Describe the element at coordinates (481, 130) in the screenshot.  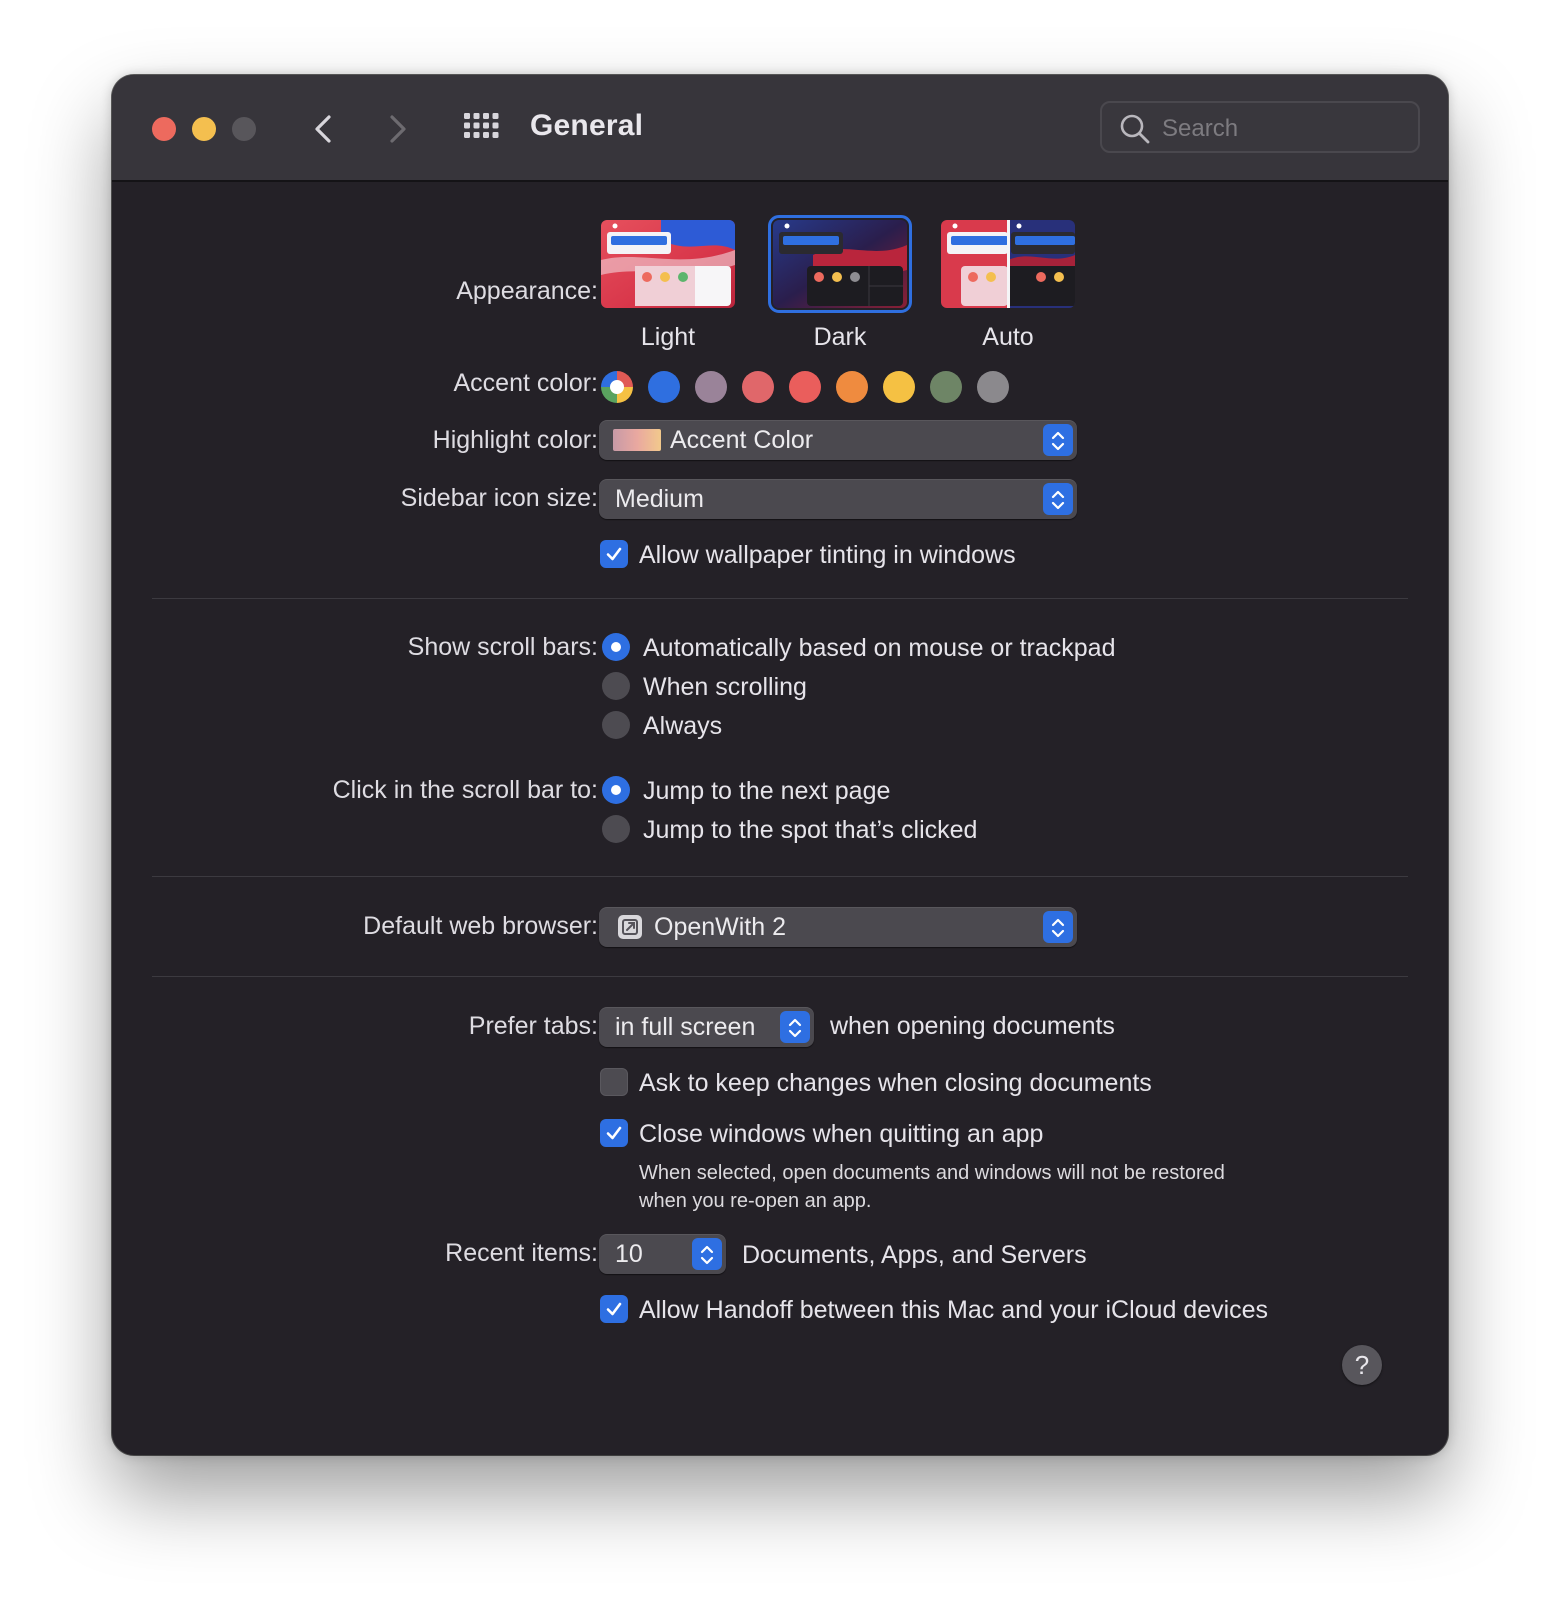
I see `show-all-button` at that location.